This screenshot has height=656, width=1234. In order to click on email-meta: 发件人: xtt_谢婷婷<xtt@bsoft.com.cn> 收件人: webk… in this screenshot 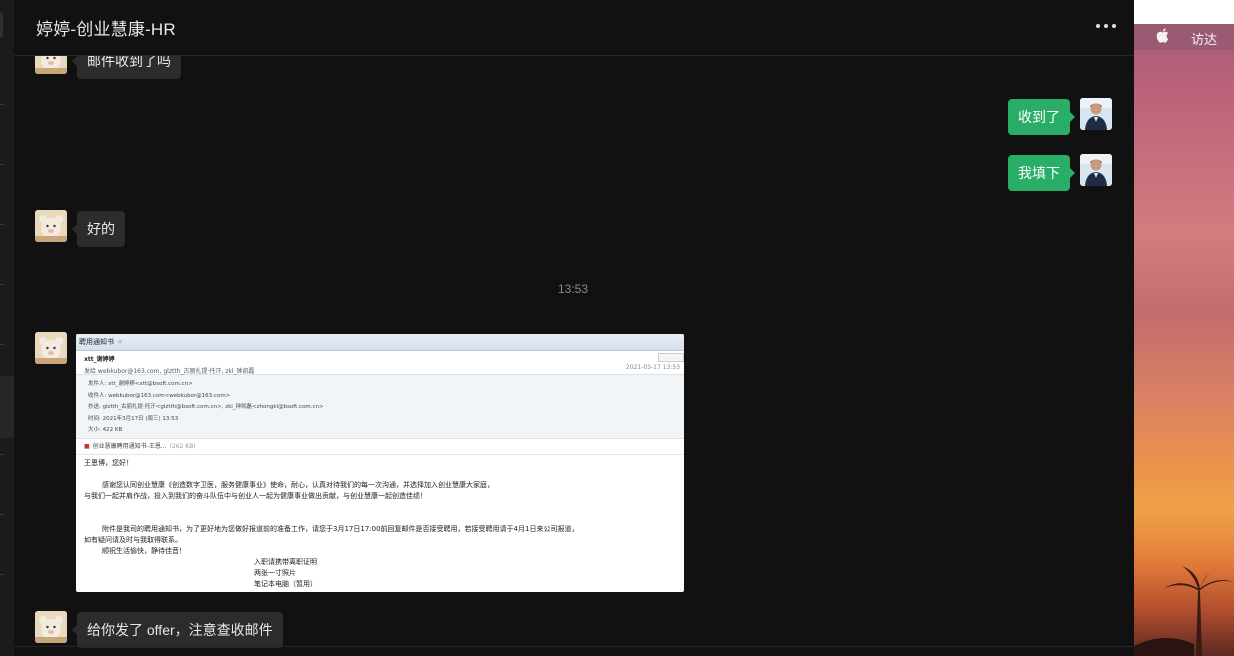, I will do `click(380, 407)`.